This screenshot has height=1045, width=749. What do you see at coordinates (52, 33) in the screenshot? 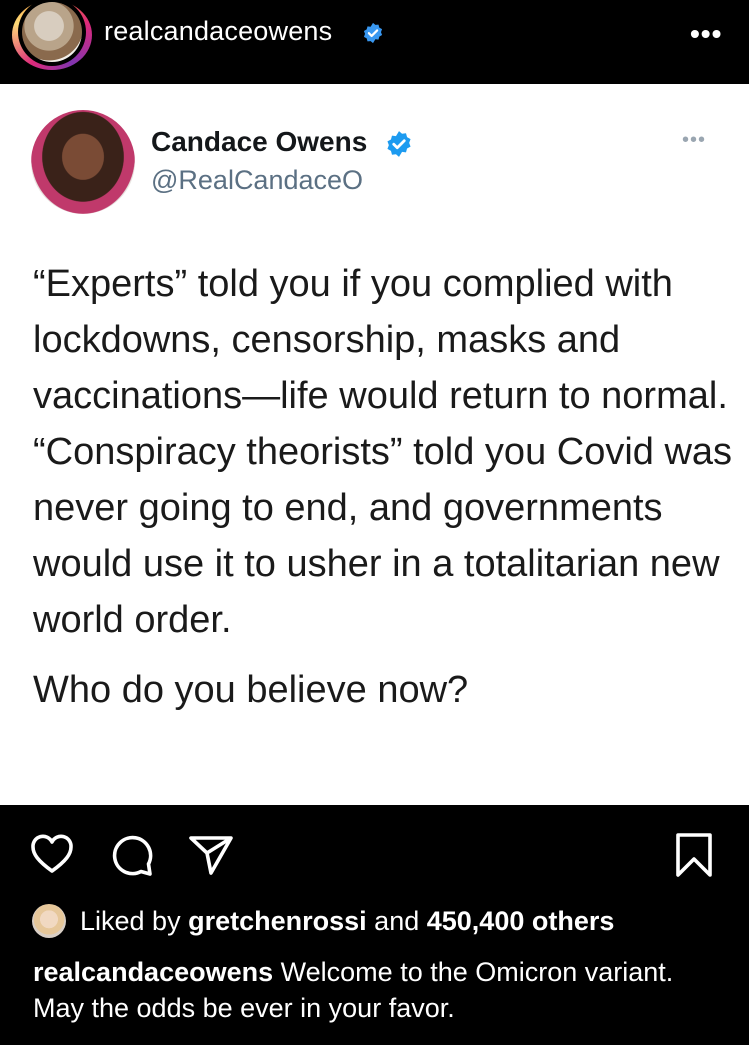
I see `profile-avatar` at bounding box center [52, 33].